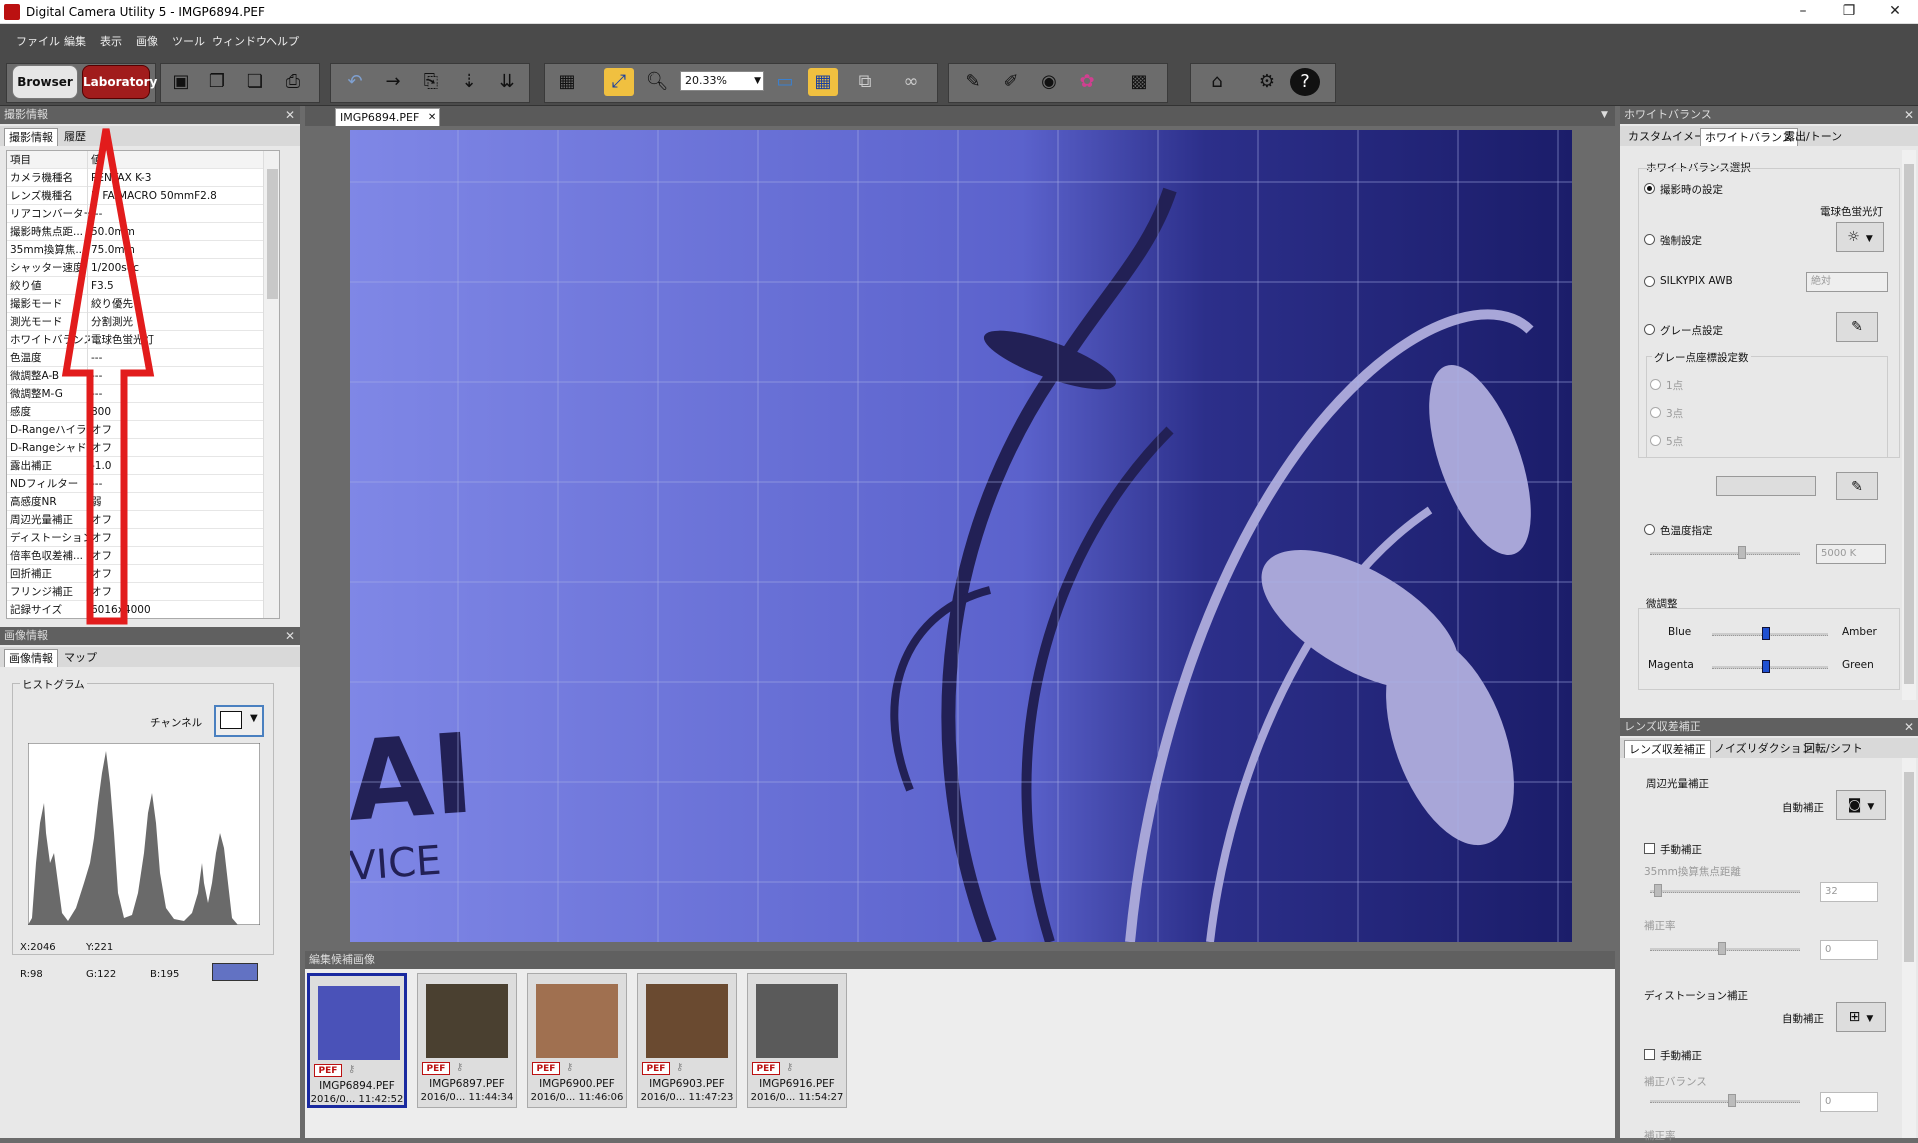 The width and height of the screenshot is (1918, 1143). I want to click on temp-slider, so click(1725, 553).